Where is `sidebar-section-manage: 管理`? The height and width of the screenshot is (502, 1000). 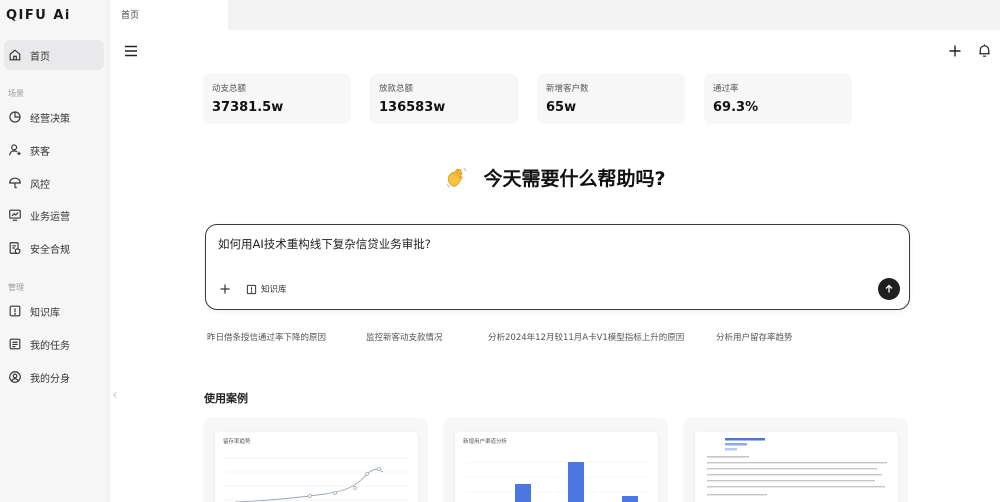 sidebar-section-manage: 管理 is located at coordinates (16, 287).